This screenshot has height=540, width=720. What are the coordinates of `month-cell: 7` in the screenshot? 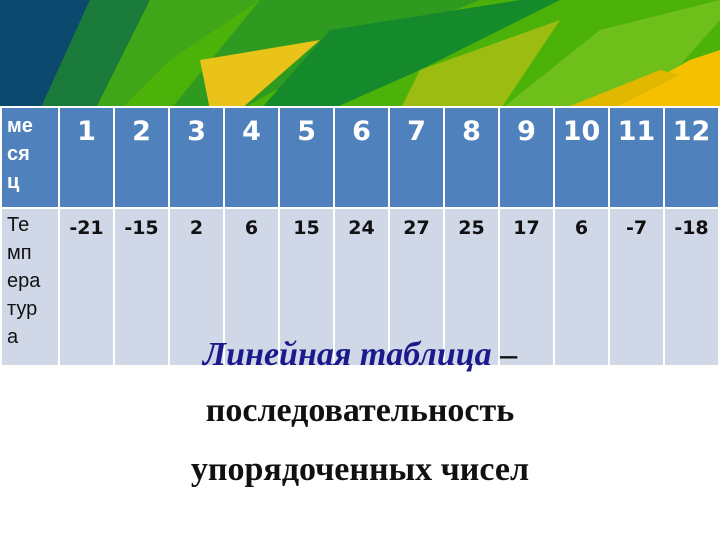 It's located at (416, 157).